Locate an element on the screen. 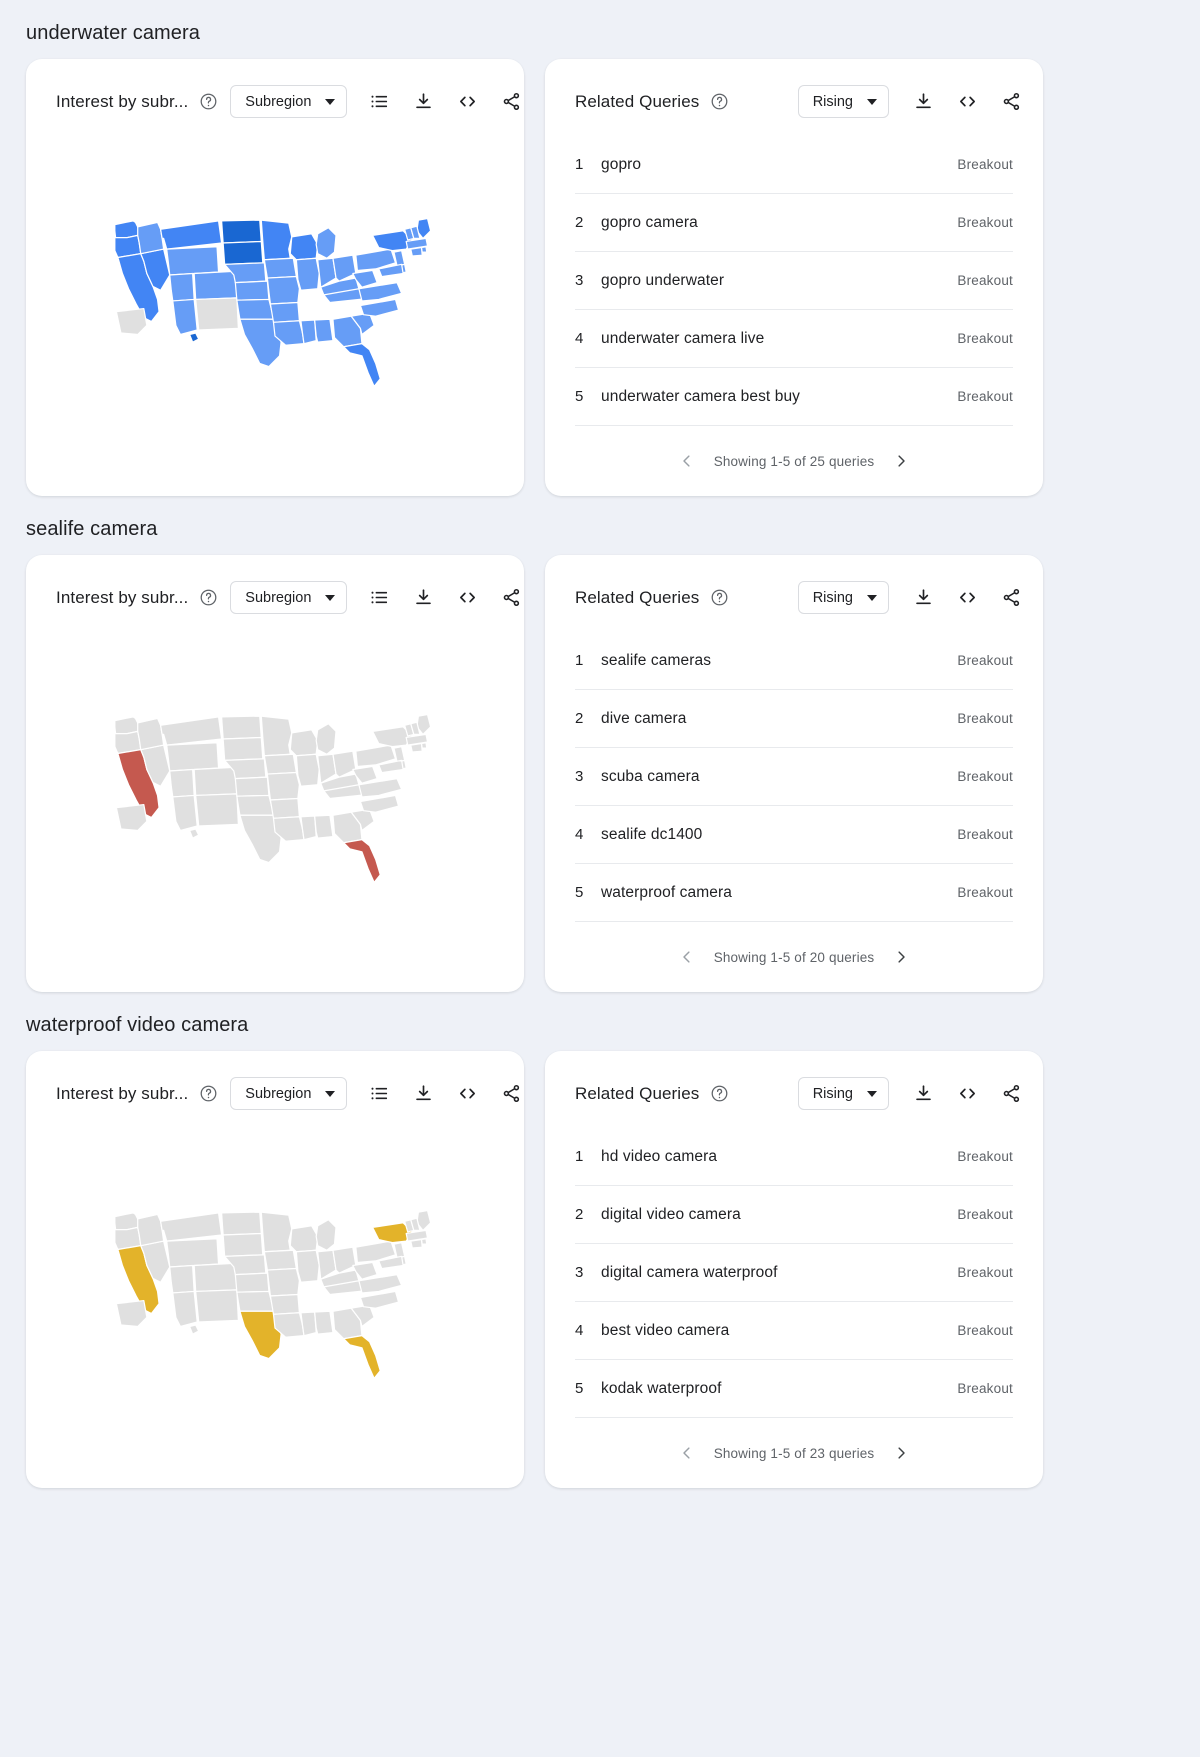 This screenshot has height=1757, width=1200. query-row: 5 underwater camera best buy Breakout is located at coordinates (794, 397).